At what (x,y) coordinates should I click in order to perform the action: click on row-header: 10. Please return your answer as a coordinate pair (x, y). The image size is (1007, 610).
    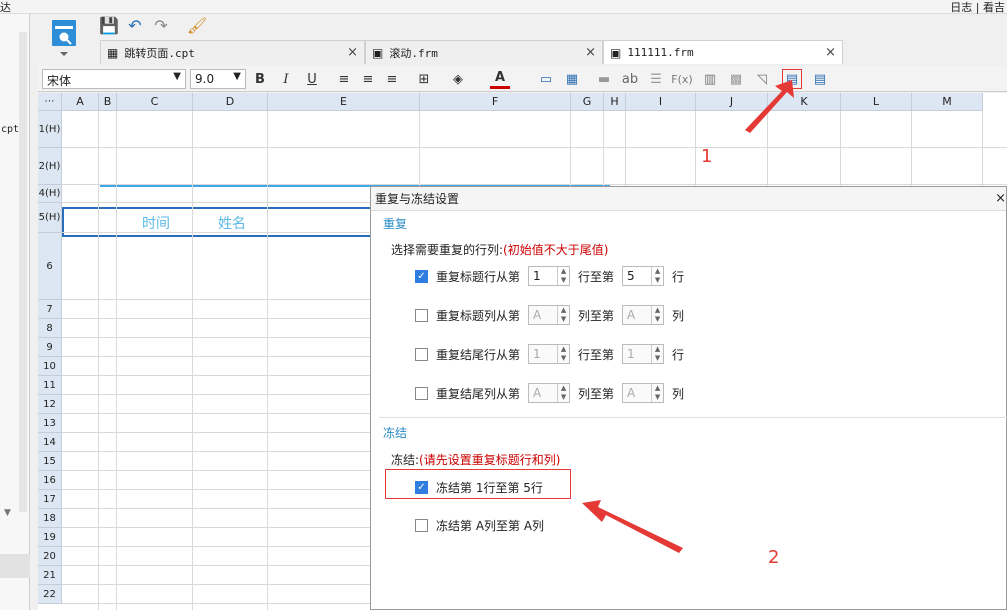
    Looking at the image, I should click on (50, 366).